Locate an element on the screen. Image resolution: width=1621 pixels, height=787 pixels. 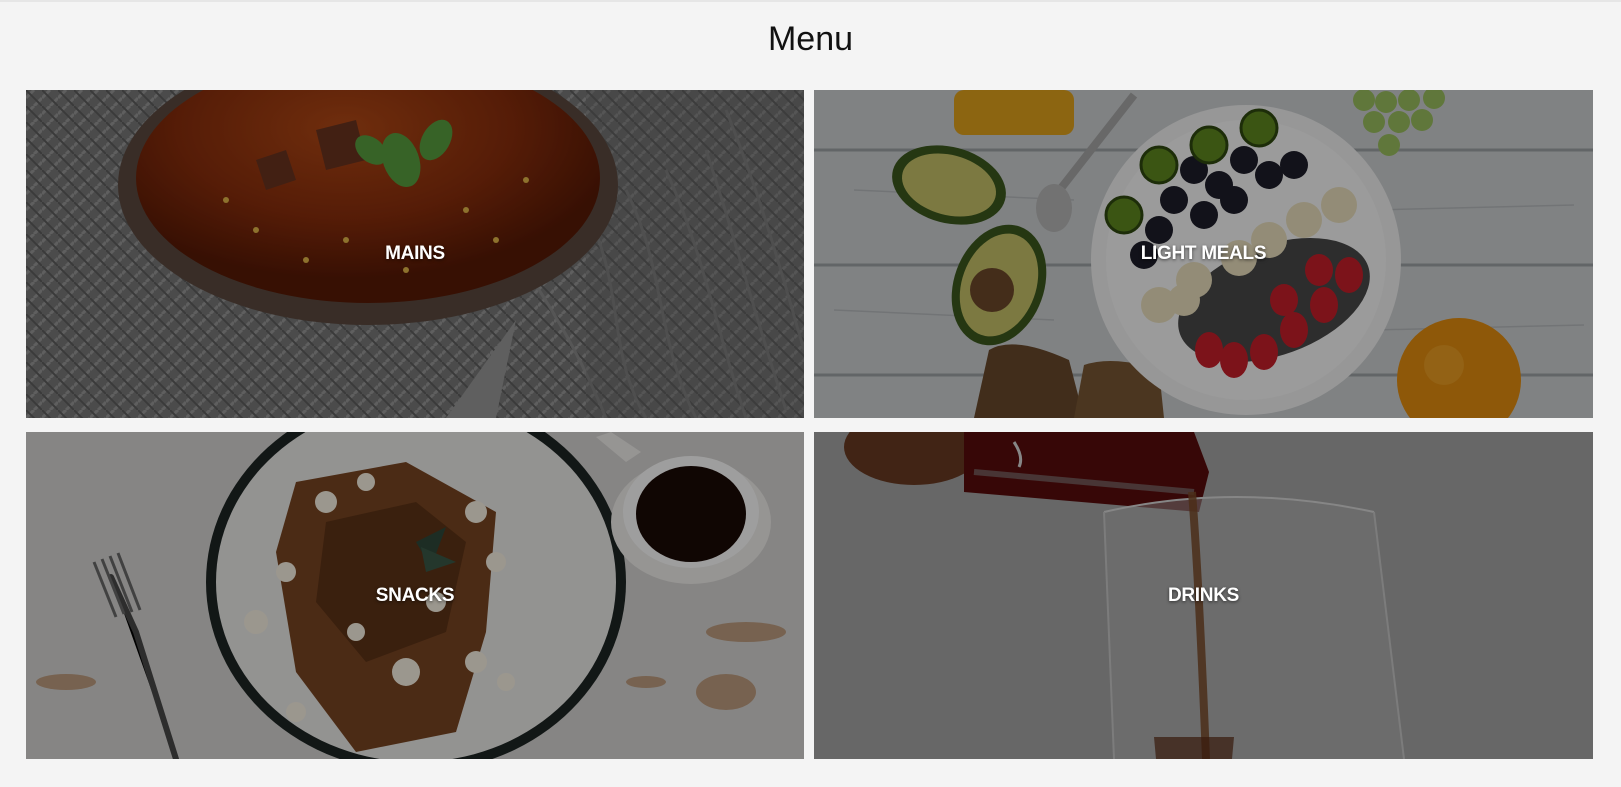
page-title: Menu is located at coordinates (810, 39).